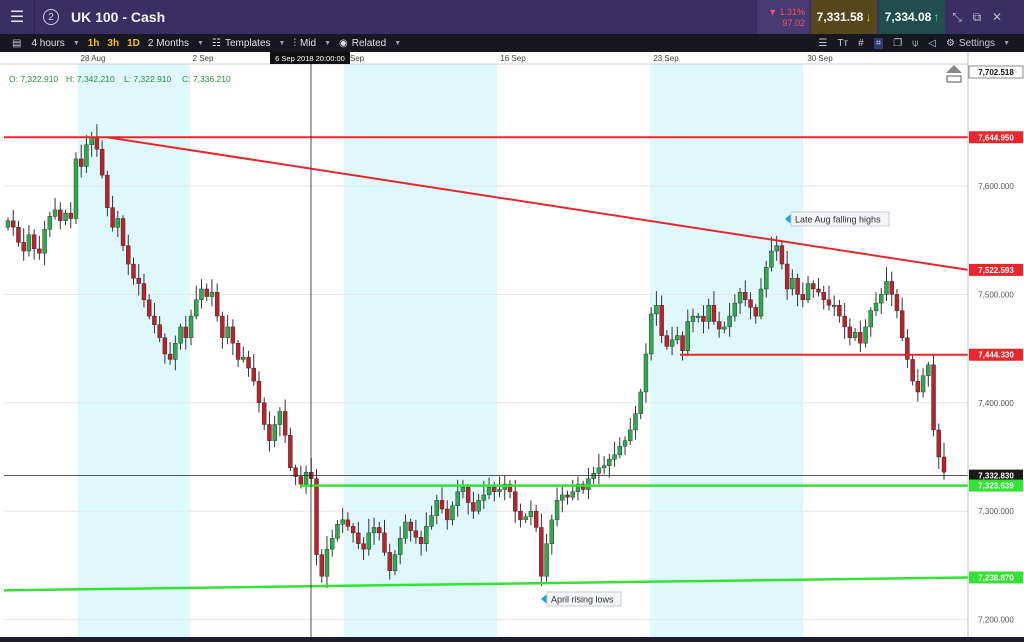 The width and height of the screenshot is (1024, 642). What do you see at coordinates (996, 355) in the screenshot?
I see `price-tag-red3: 7,444.330` at bounding box center [996, 355].